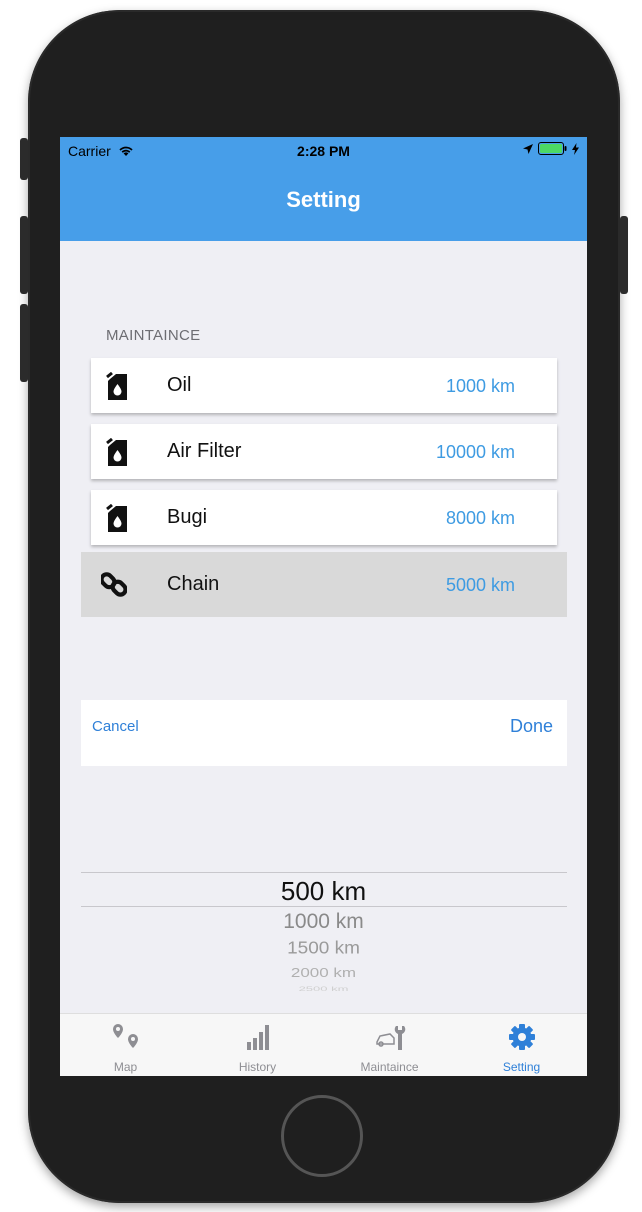 This screenshot has width=642, height=1212. Describe the element at coordinates (257, 1037) in the screenshot. I see `bar-chart-icon` at that location.